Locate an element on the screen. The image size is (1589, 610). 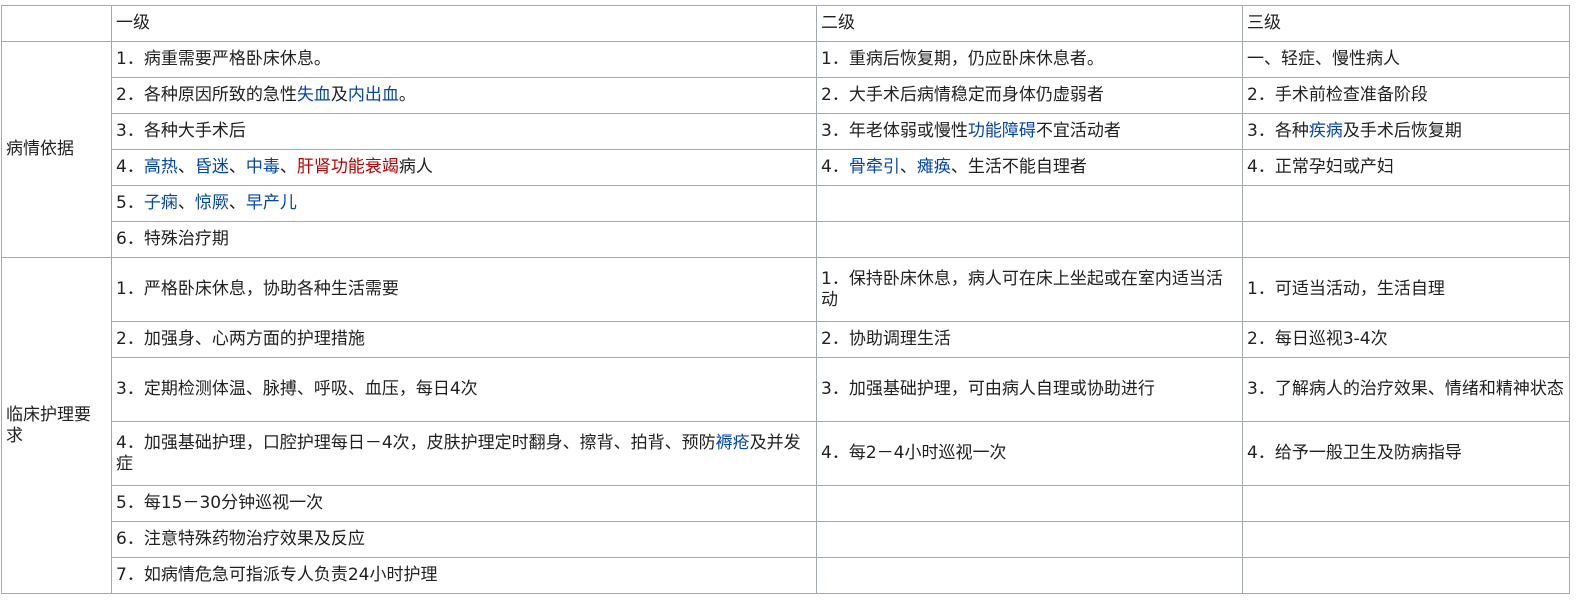
cell-level-1: 2．各种原因所致的急性失血及内出血。 is located at coordinates (464, 95).